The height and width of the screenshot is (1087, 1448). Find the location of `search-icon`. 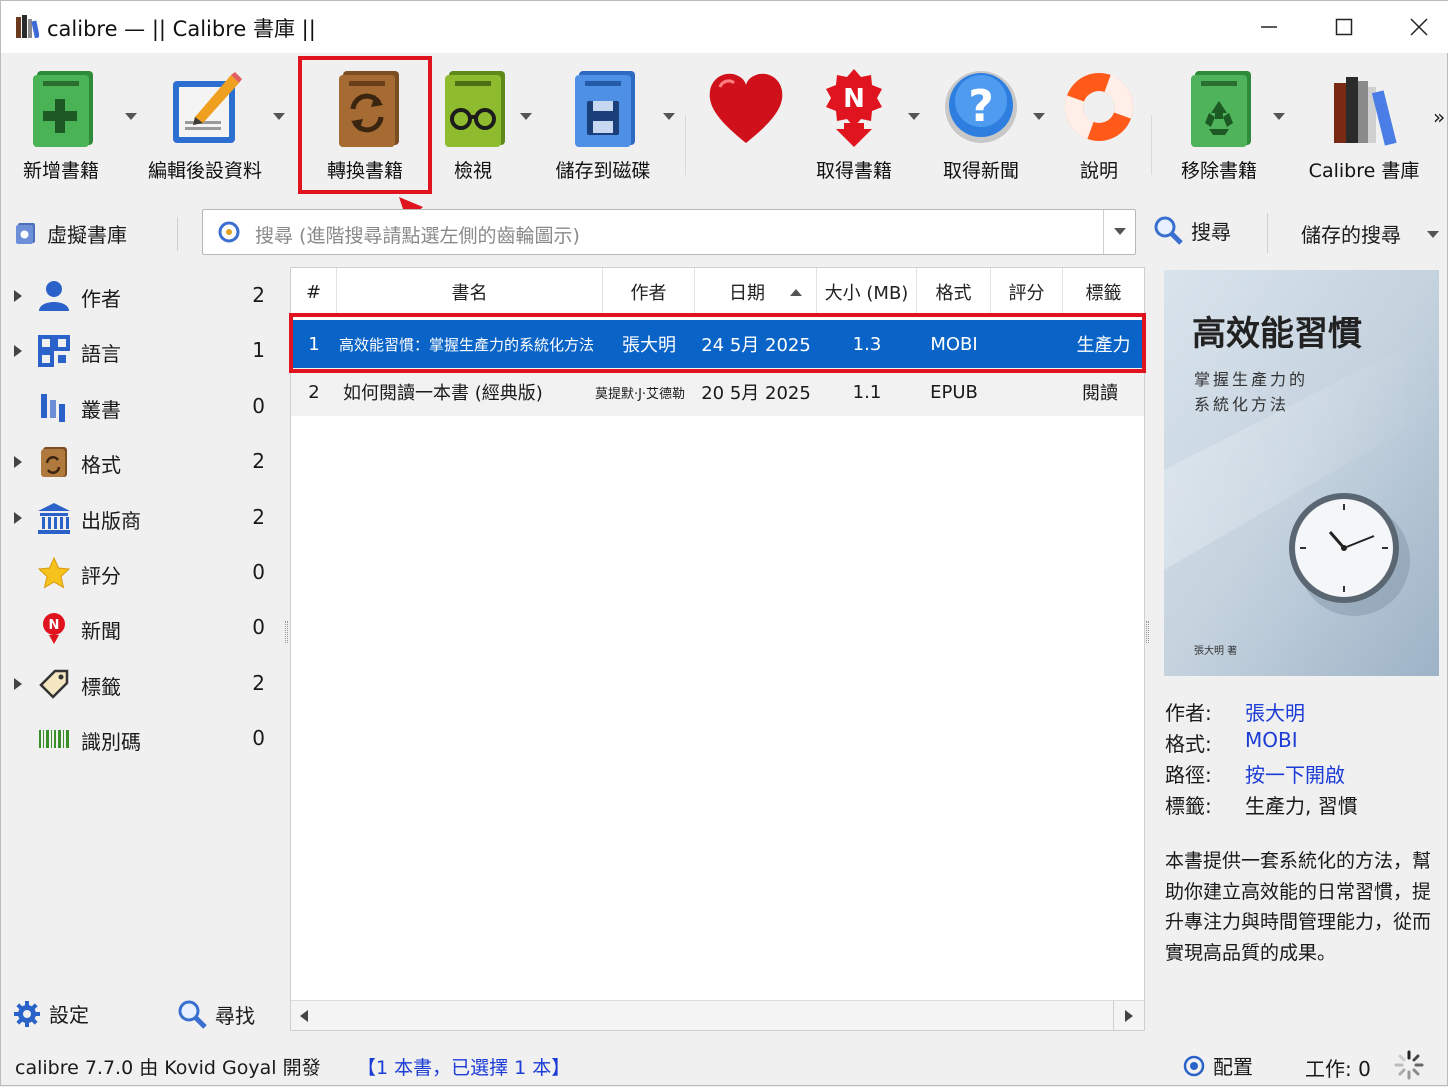

search-icon is located at coordinates (192, 1014).